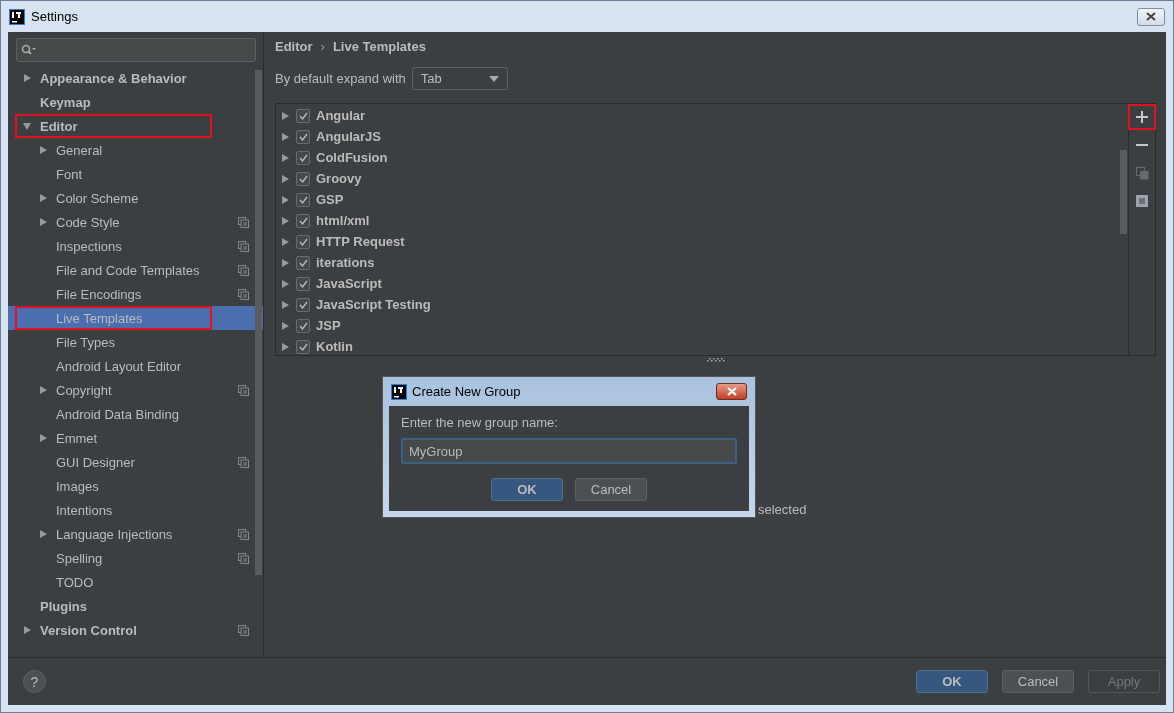 The height and width of the screenshot is (713, 1174). What do you see at coordinates (135, 102) in the screenshot?
I see `sidebar-item: Keymap` at bounding box center [135, 102].